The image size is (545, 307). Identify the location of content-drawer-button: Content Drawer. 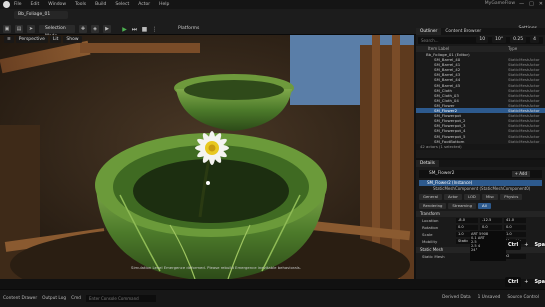
(20, 298).